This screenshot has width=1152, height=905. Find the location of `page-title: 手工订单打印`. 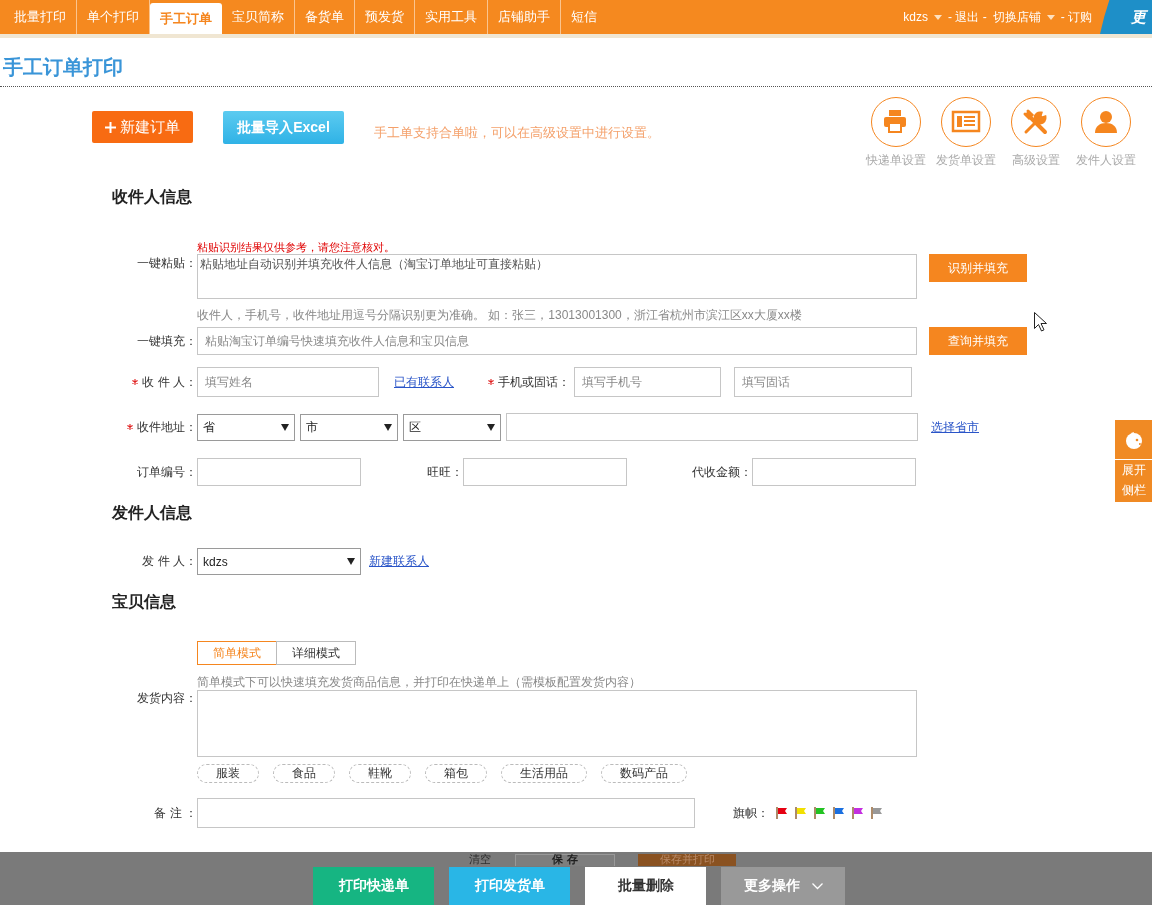

page-title: 手工订单打印 is located at coordinates (63, 67).